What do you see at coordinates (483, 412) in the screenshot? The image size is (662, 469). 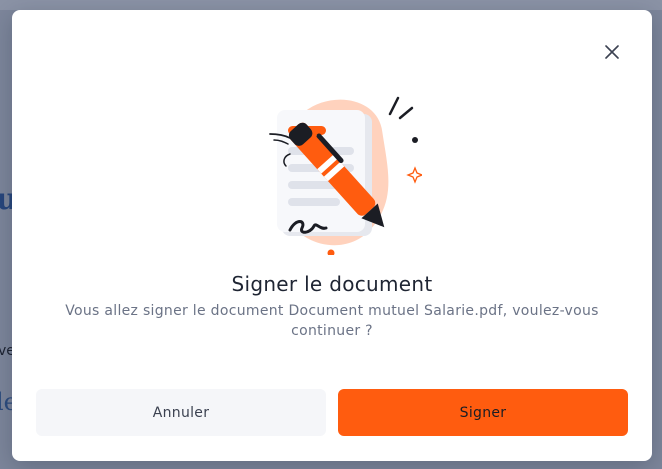 I see `sign-button: Signer` at bounding box center [483, 412].